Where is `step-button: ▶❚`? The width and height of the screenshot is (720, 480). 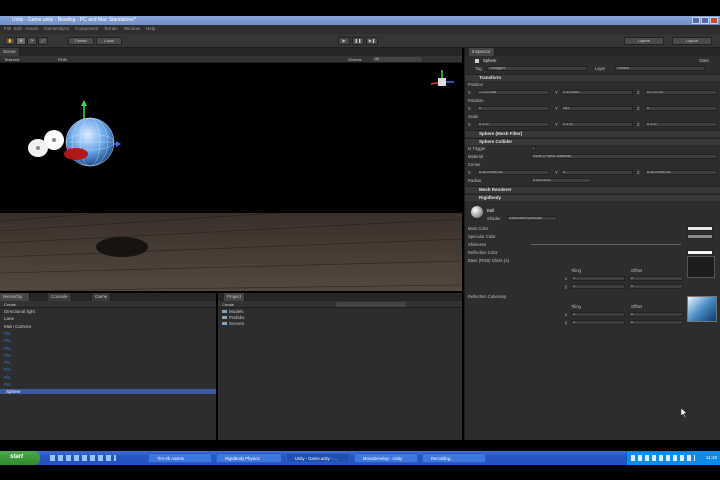 step-button: ▶❚ is located at coordinates (372, 41).